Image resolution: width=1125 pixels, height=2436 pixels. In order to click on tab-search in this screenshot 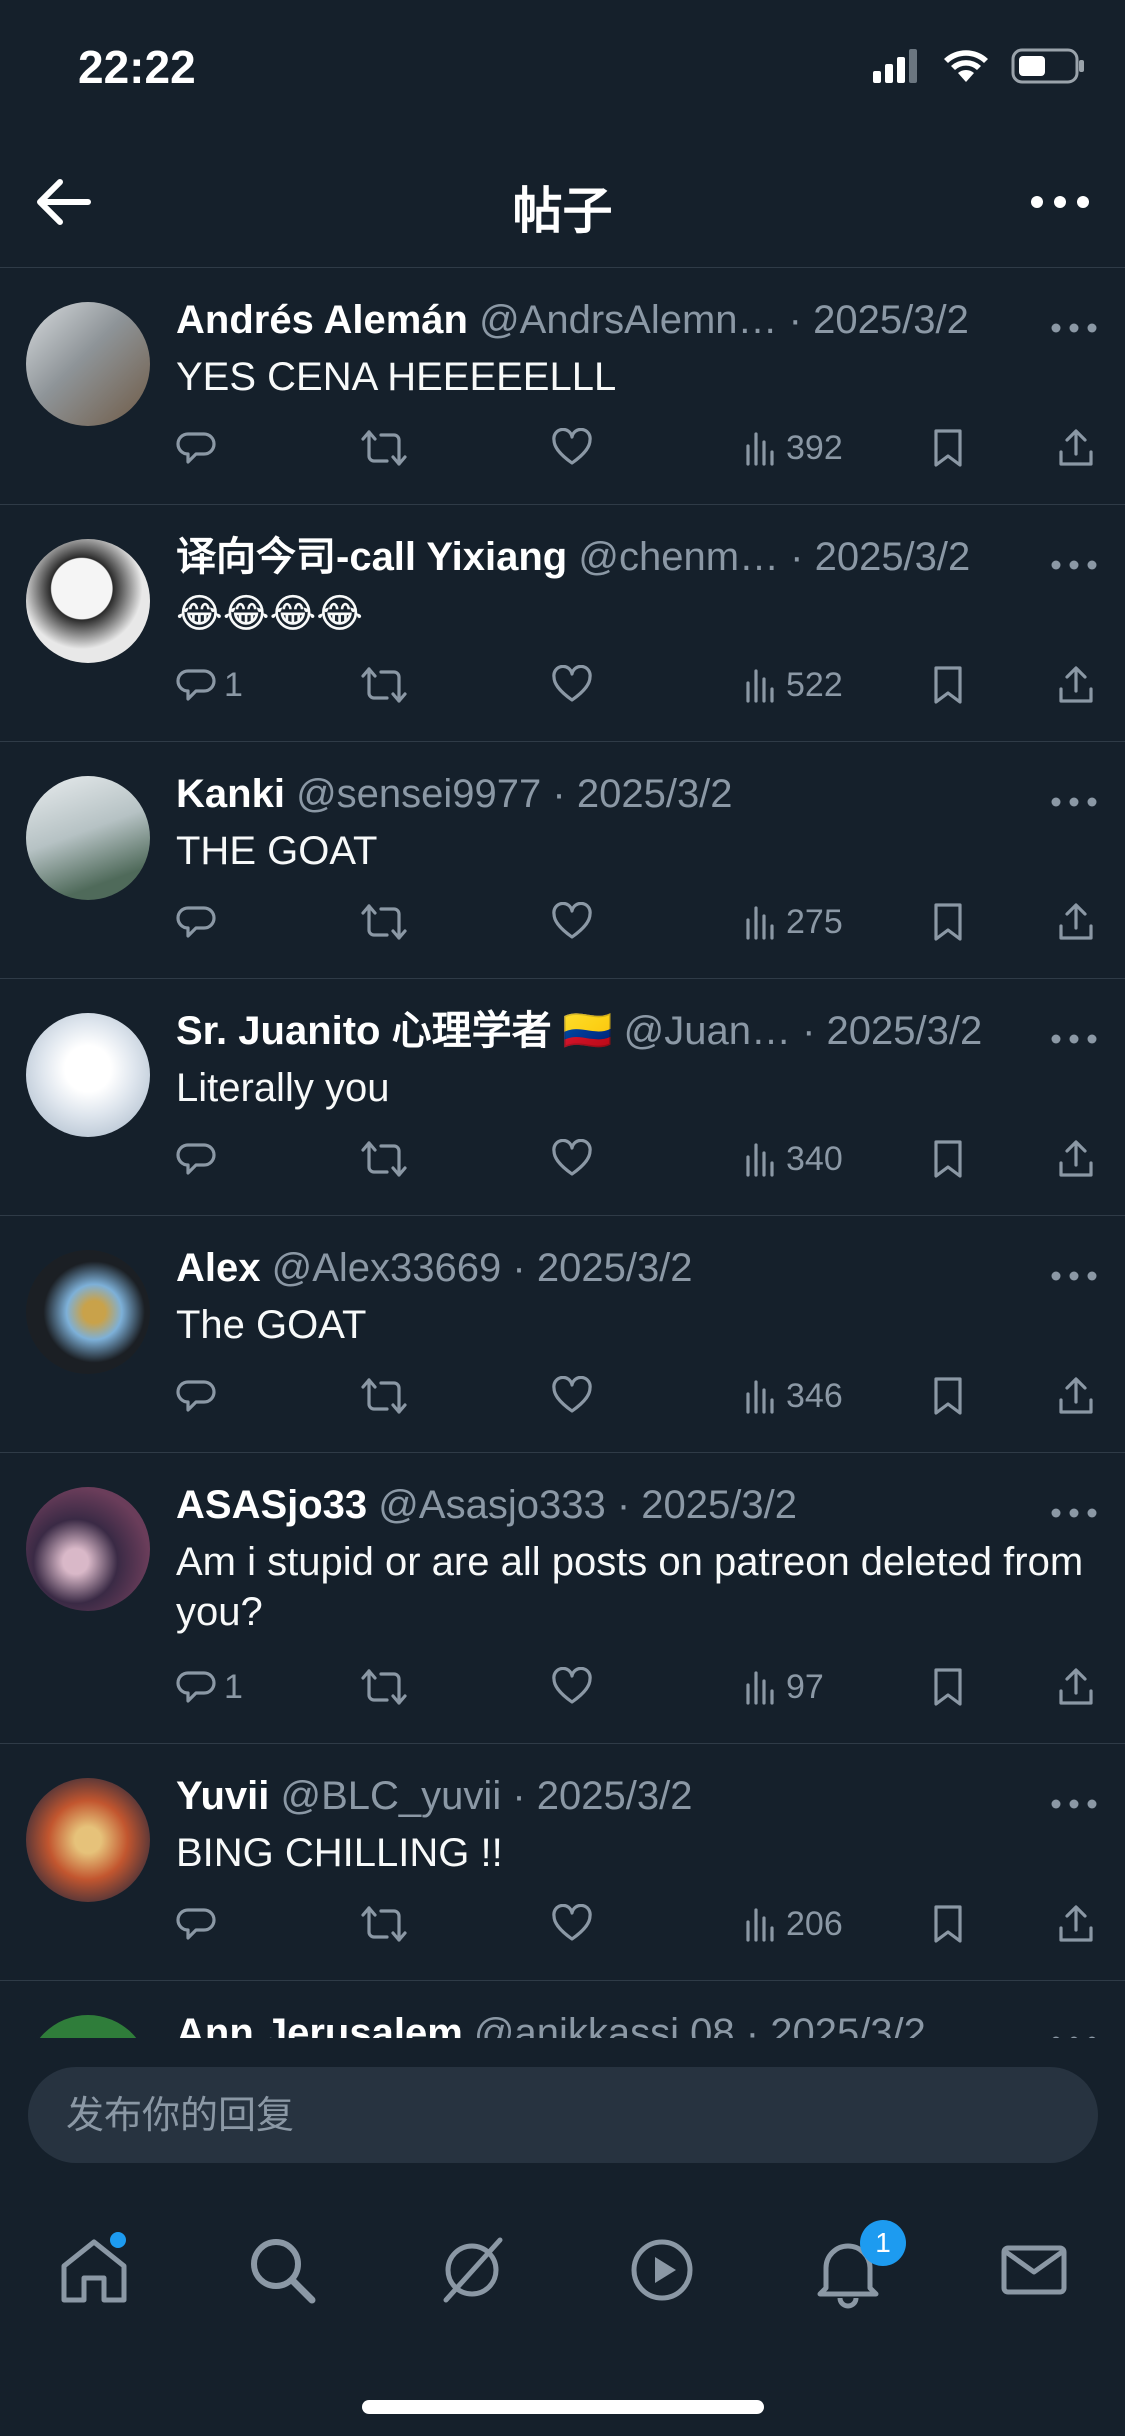, I will do `click(282, 2270)`.